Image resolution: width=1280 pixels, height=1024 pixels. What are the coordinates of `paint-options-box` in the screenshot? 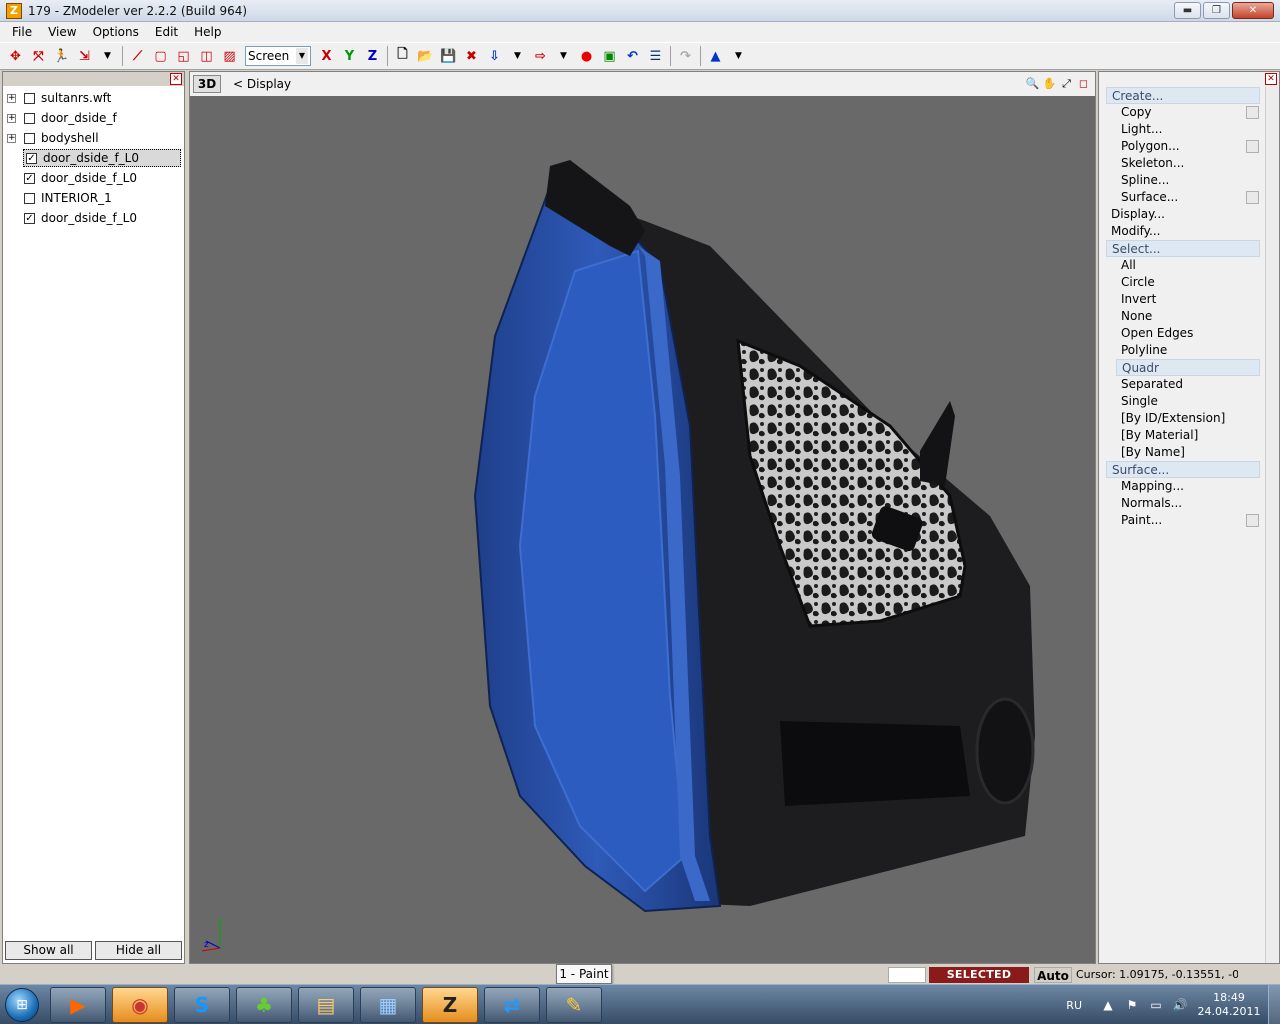 It's located at (1252, 520).